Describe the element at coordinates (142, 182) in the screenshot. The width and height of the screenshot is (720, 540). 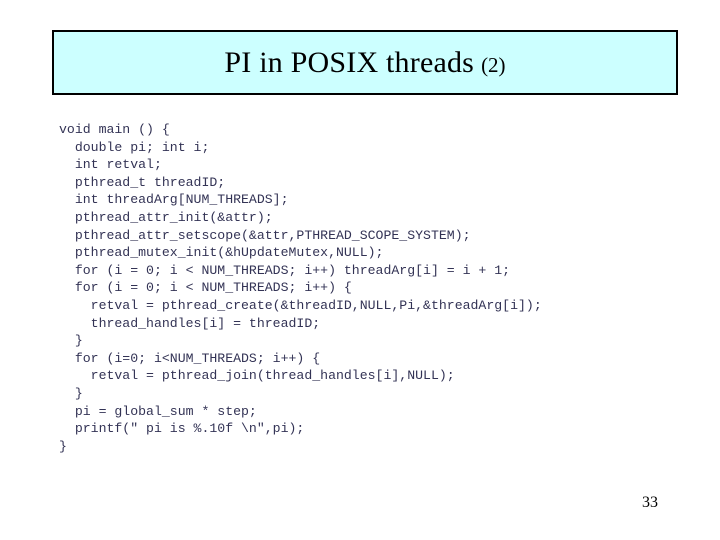
I see `code-line: pthread_t threadID;` at that location.